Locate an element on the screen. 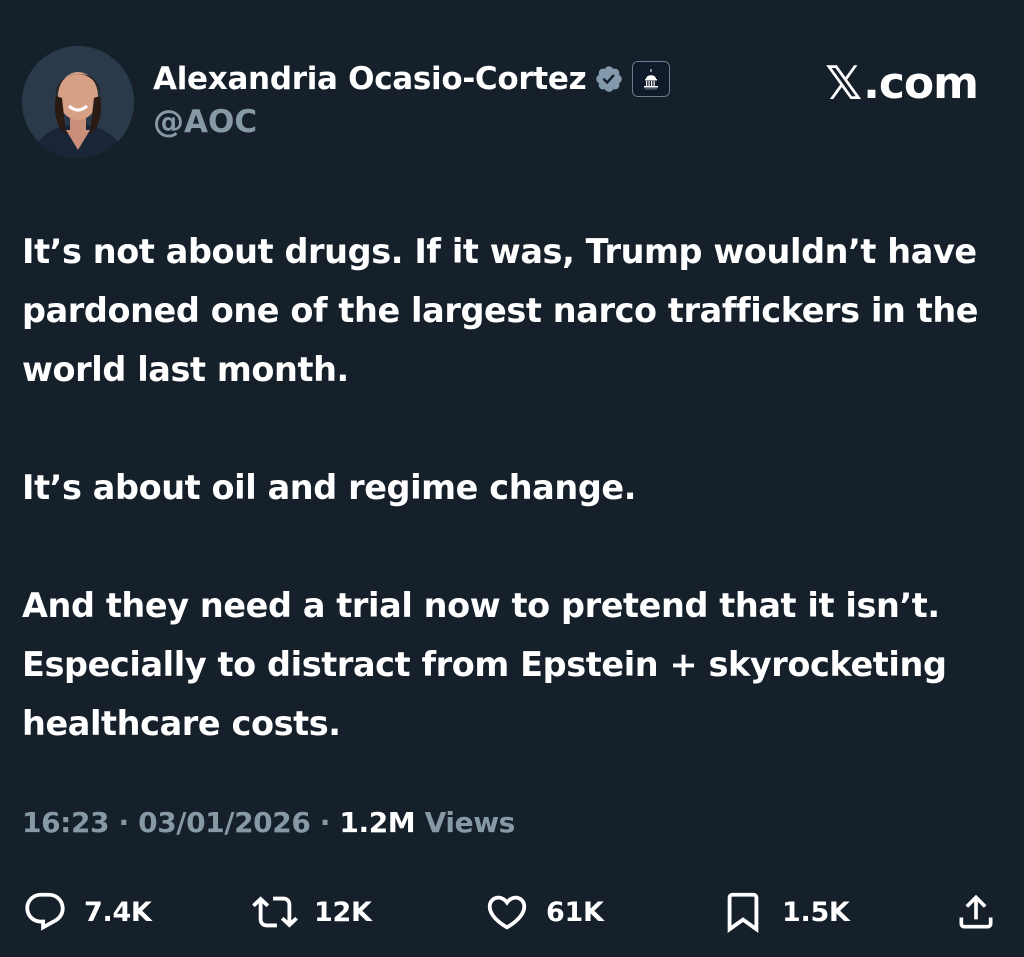 Image resolution: width=1024 pixels, height=957 pixels. author-display-name: Alexandria Ocasio-Cortez is located at coordinates (370, 79).